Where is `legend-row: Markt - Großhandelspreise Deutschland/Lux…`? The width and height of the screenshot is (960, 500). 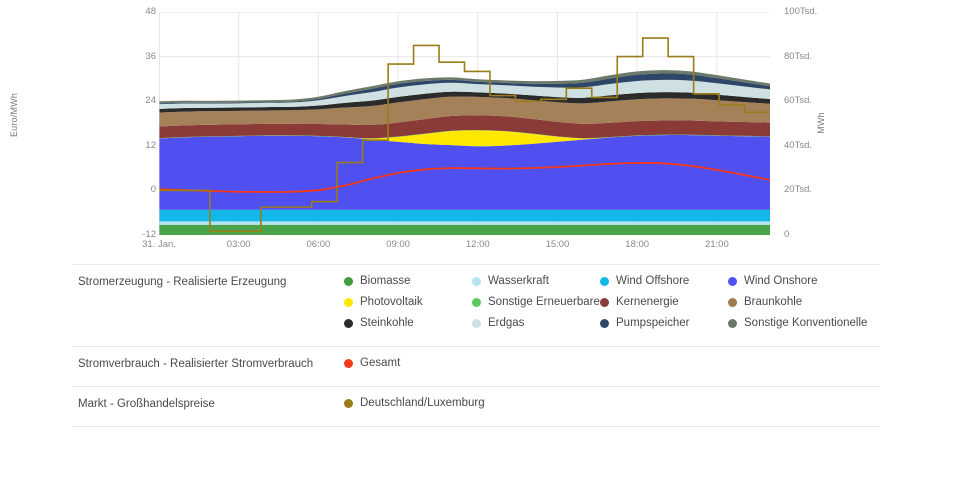 legend-row: Markt - Großhandelspreise Deutschland/Lux… is located at coordinates (476, 406).